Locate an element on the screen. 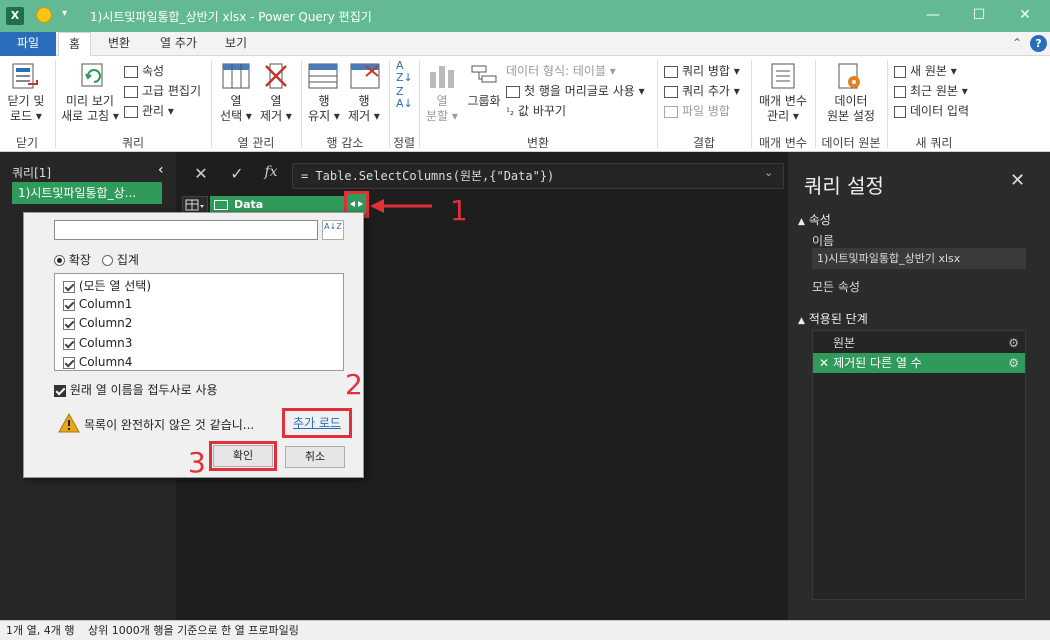 The width and height of the screenshot is (1050, 640). checkbox is located at coordinates (69, 304).